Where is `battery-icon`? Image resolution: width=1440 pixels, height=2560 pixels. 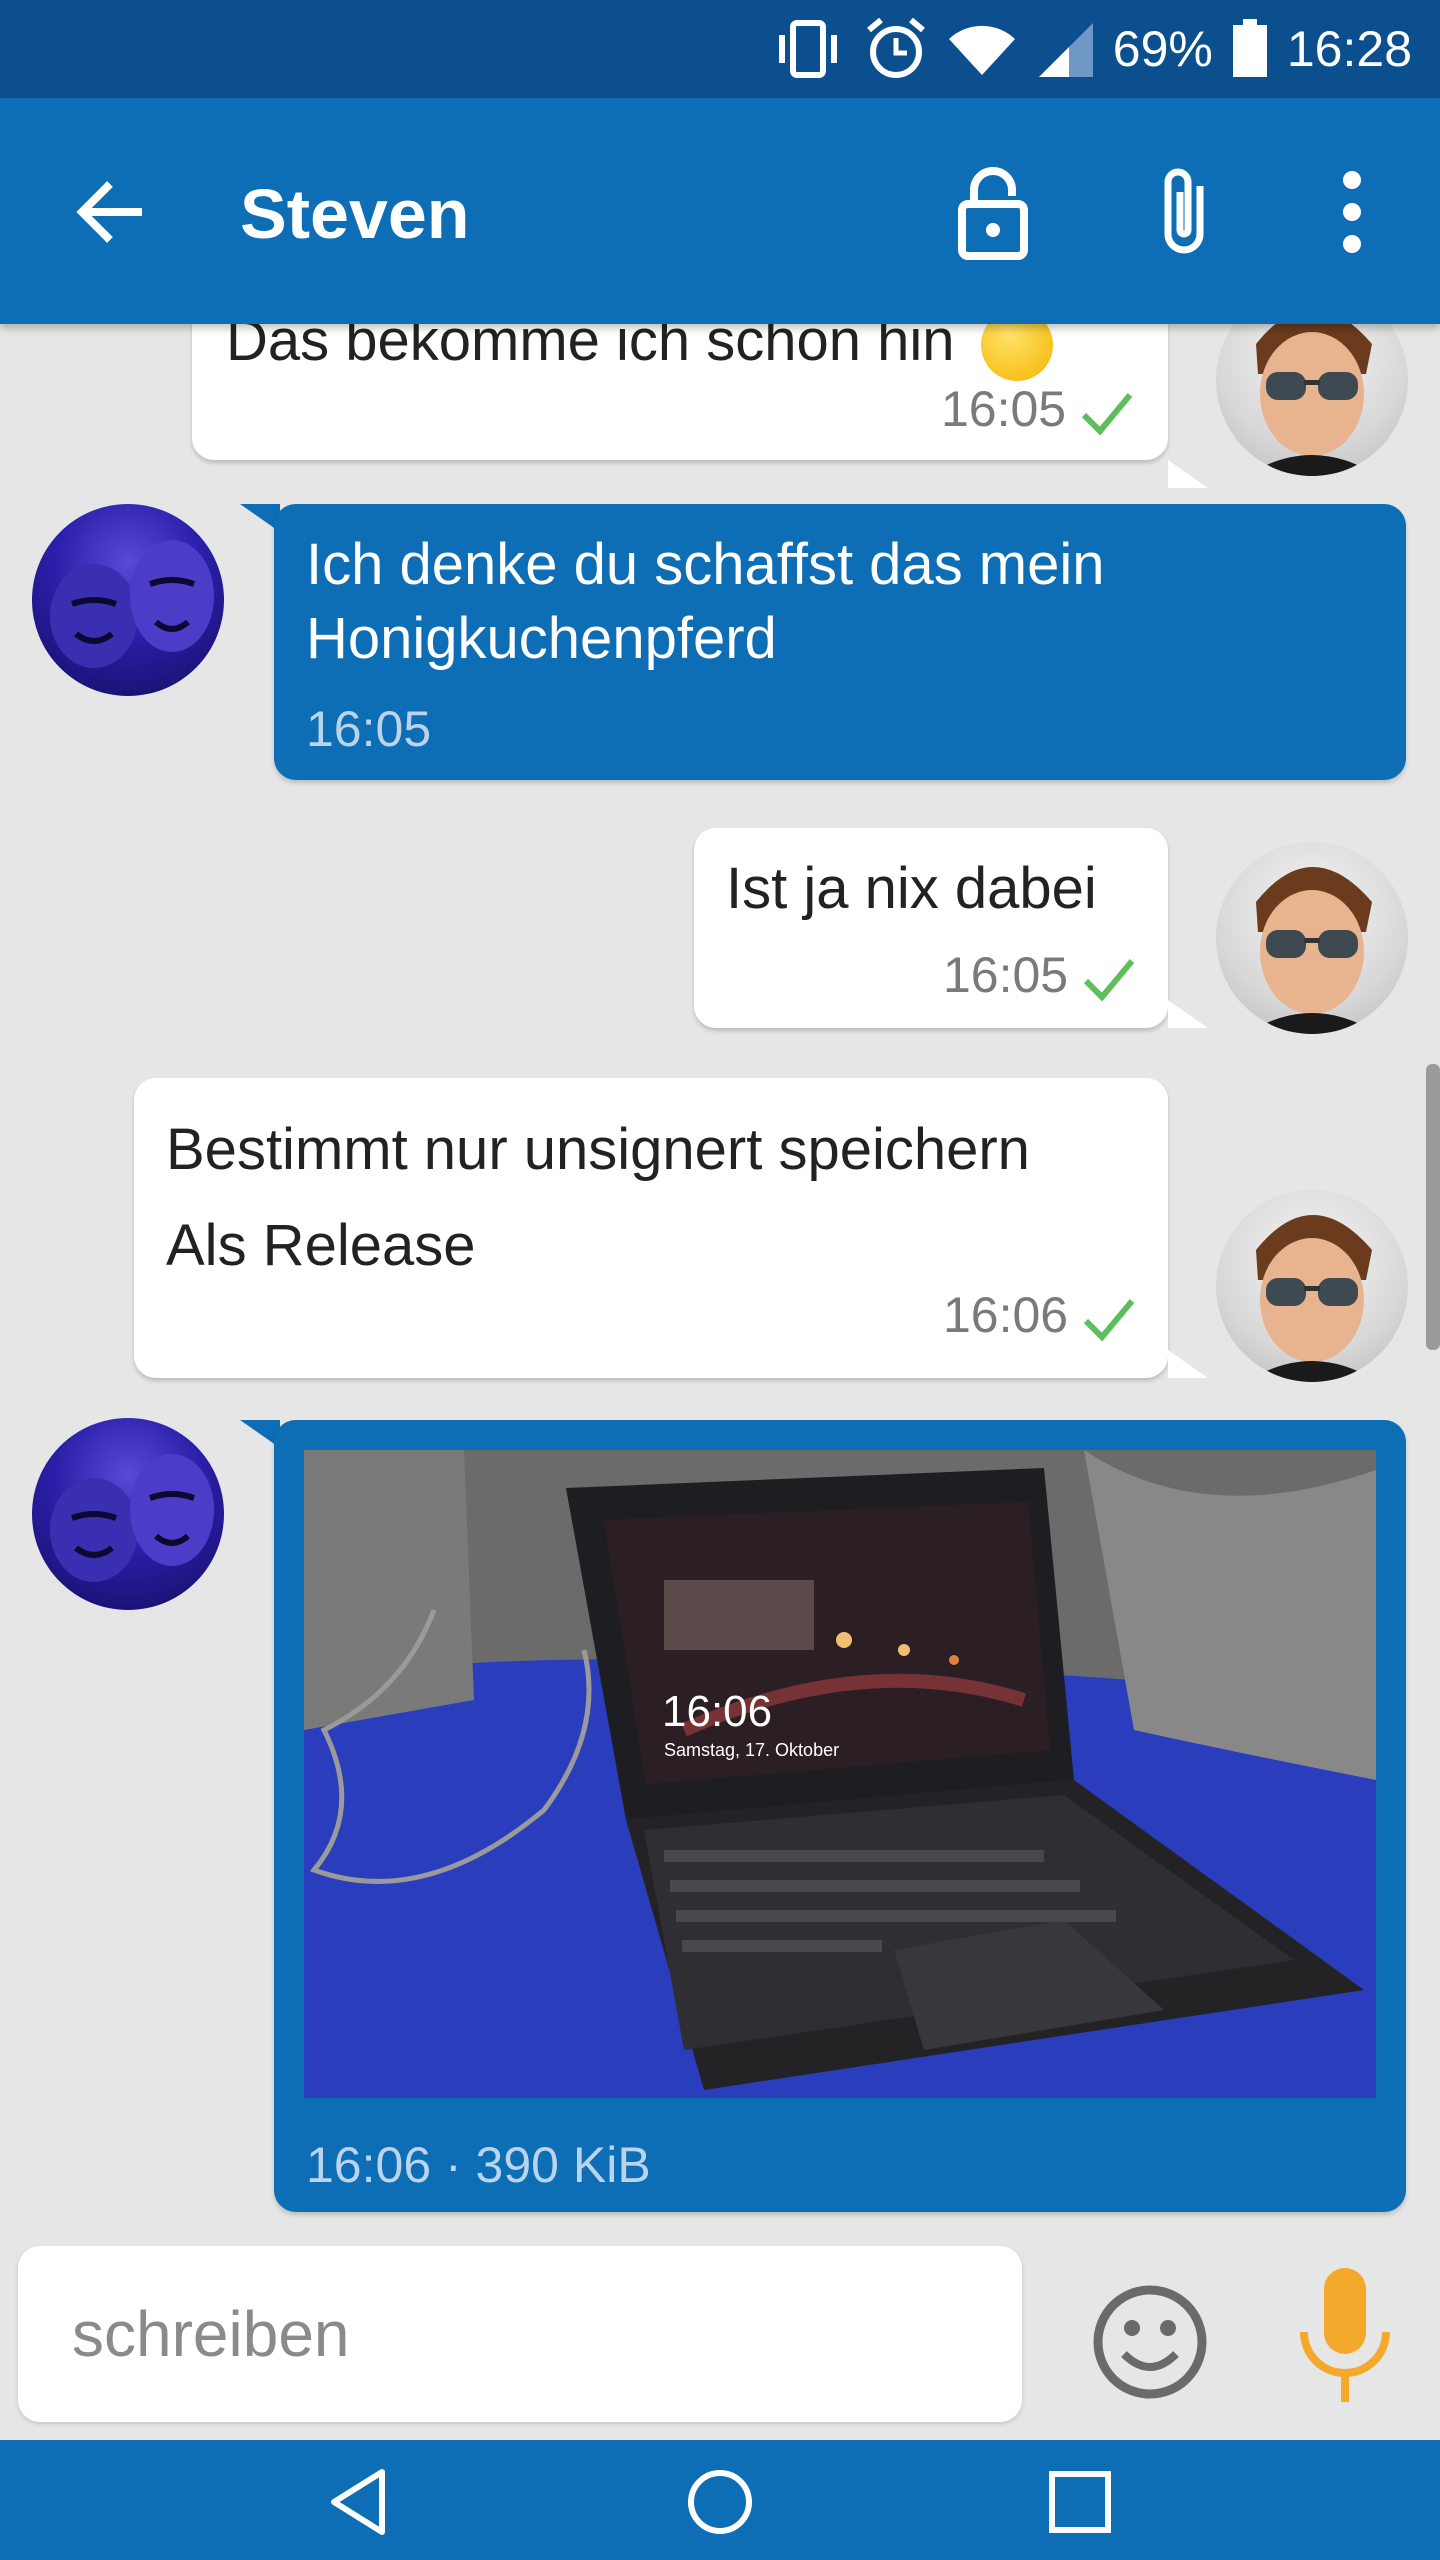 battery-icon is located at coordinates (1249, 48).